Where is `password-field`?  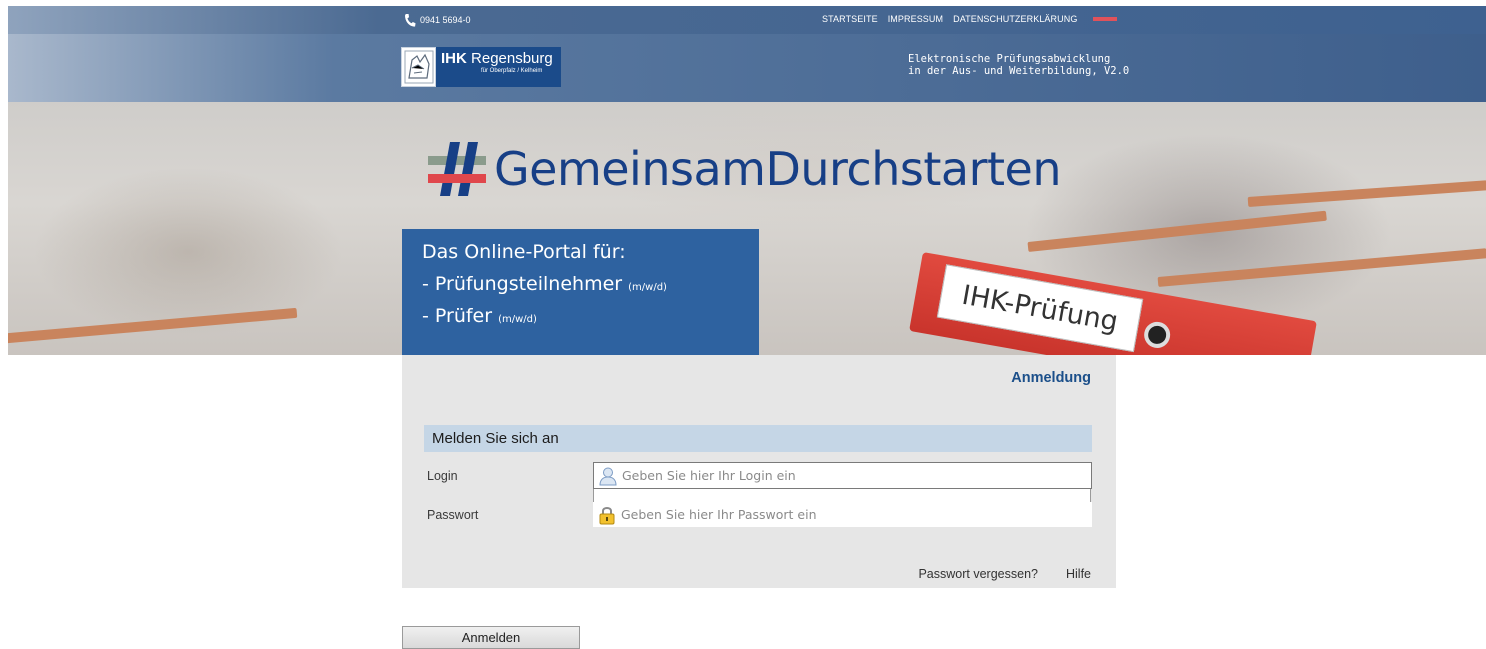 password-field is located at coordinates (842, 514).